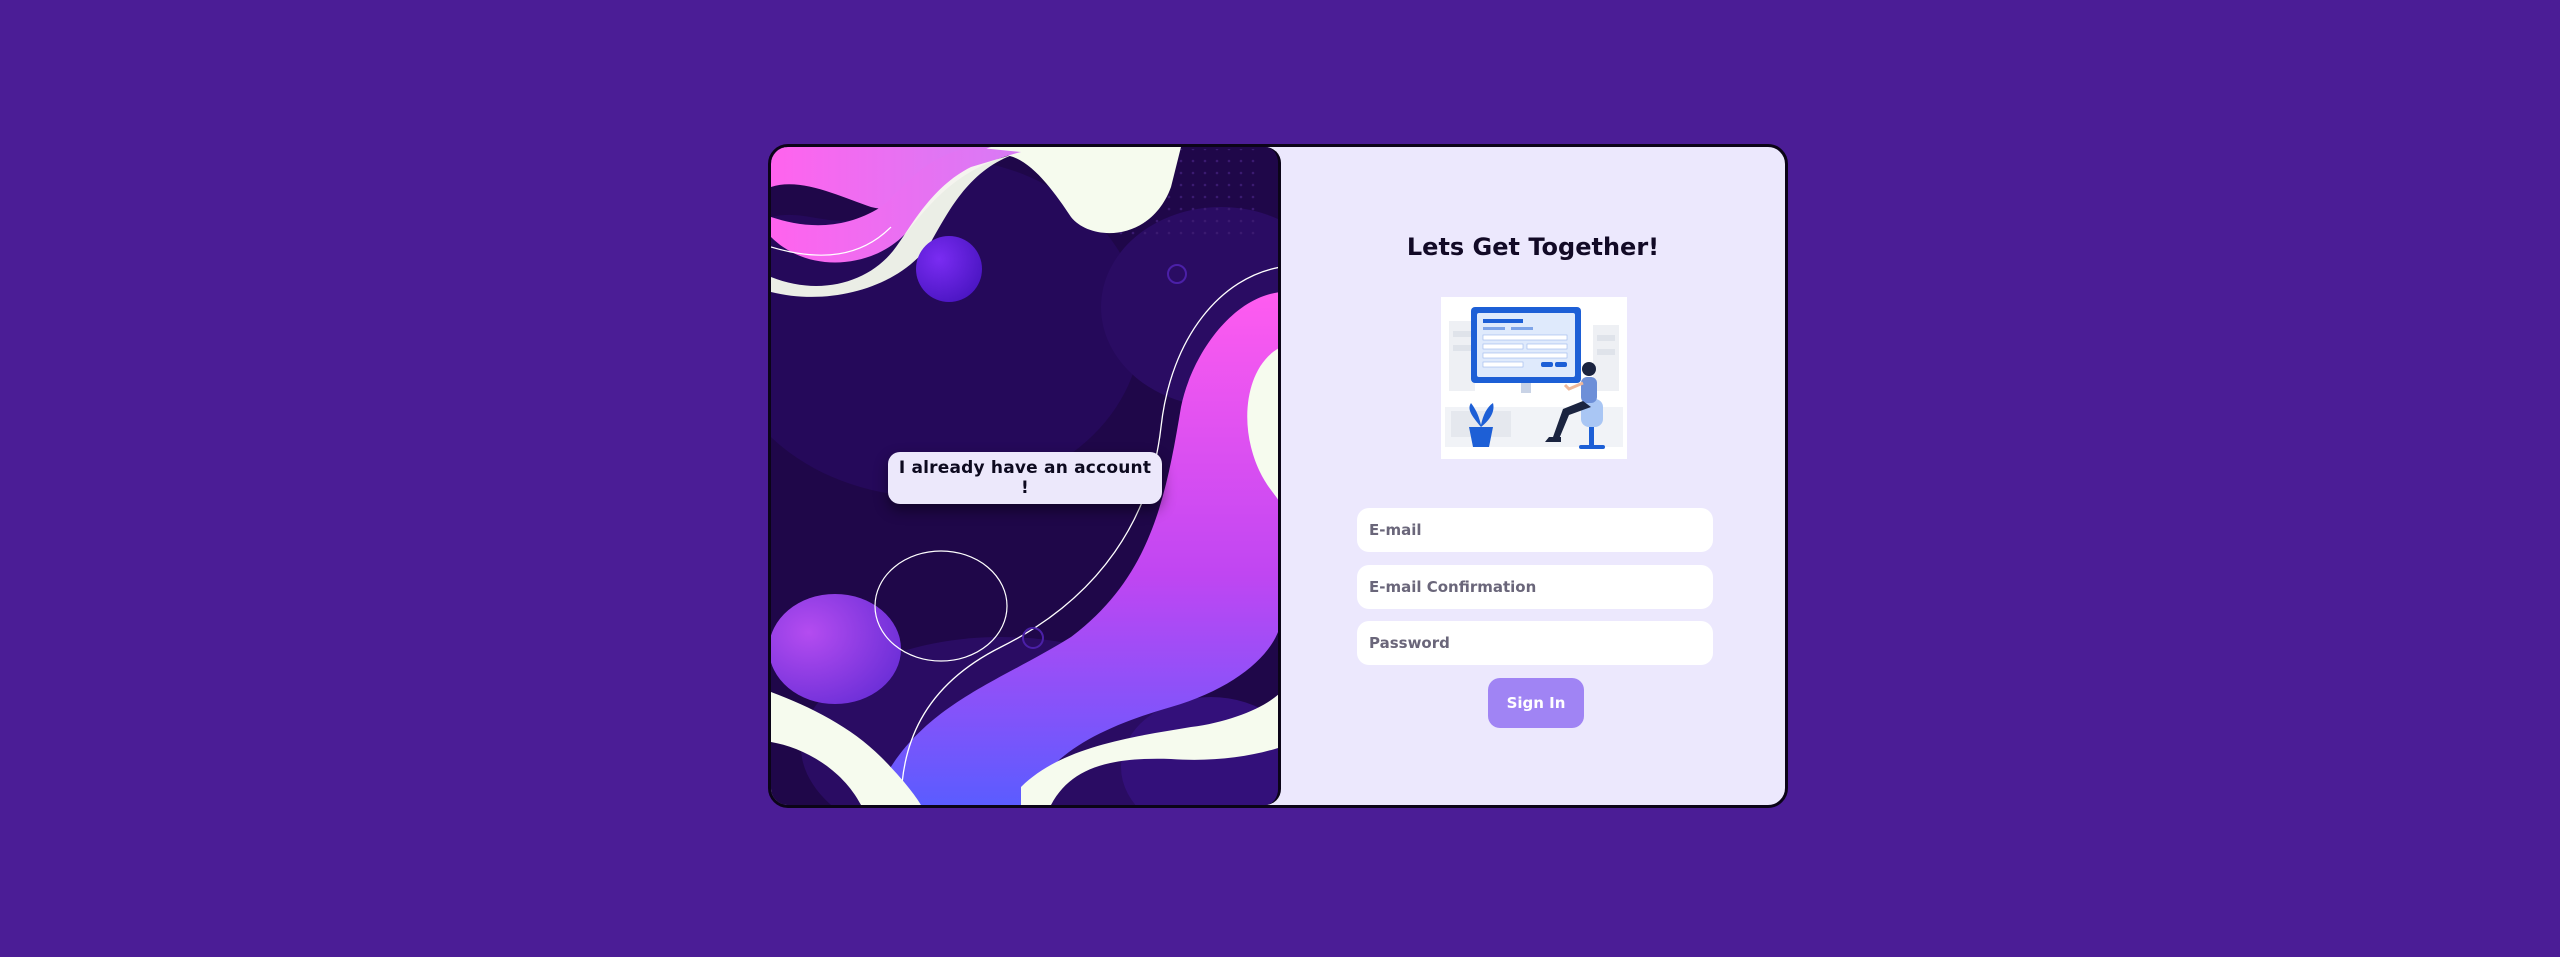 The width and height of the screenshot is (2560, 957). What do you see at coordinates (1535, 530) in the screenshot?
I see `email-field` at bounding box center [1535, 530].